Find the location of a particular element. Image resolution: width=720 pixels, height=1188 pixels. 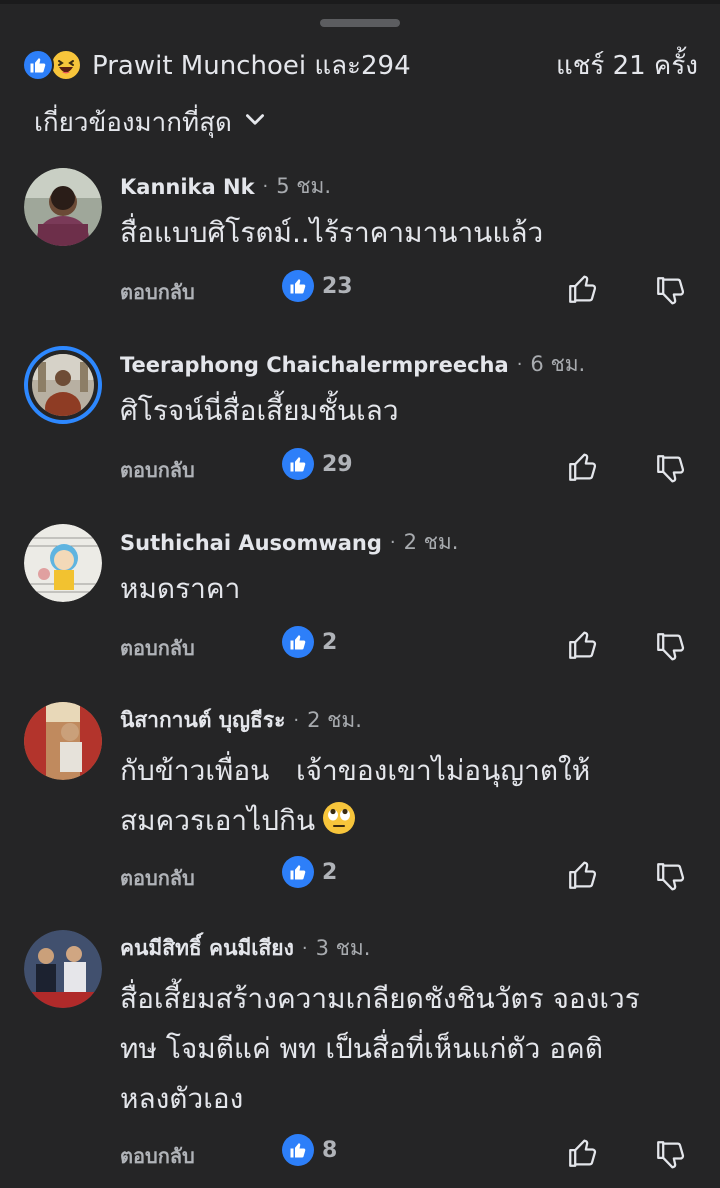

top-edge is located at coordinates (360, 2).